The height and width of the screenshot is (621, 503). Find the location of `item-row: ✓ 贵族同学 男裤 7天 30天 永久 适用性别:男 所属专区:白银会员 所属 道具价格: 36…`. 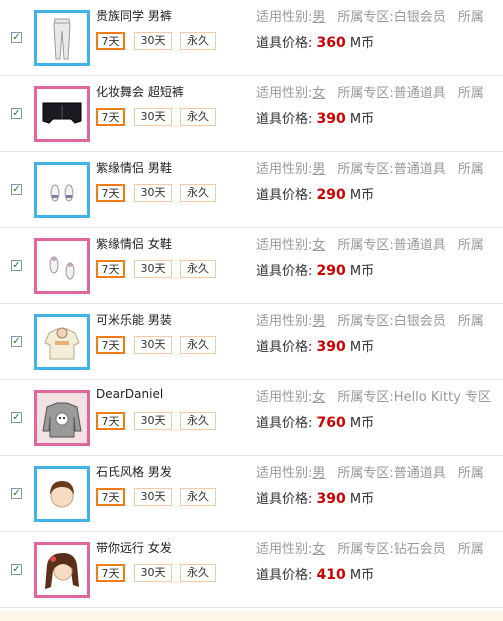

item-row: ✓ 贵族同学 男裤 7天 30天 永久 适用性别:男 所属专区:白银会员 所属 道具价格: 36… is located at coordinates (251, 38).